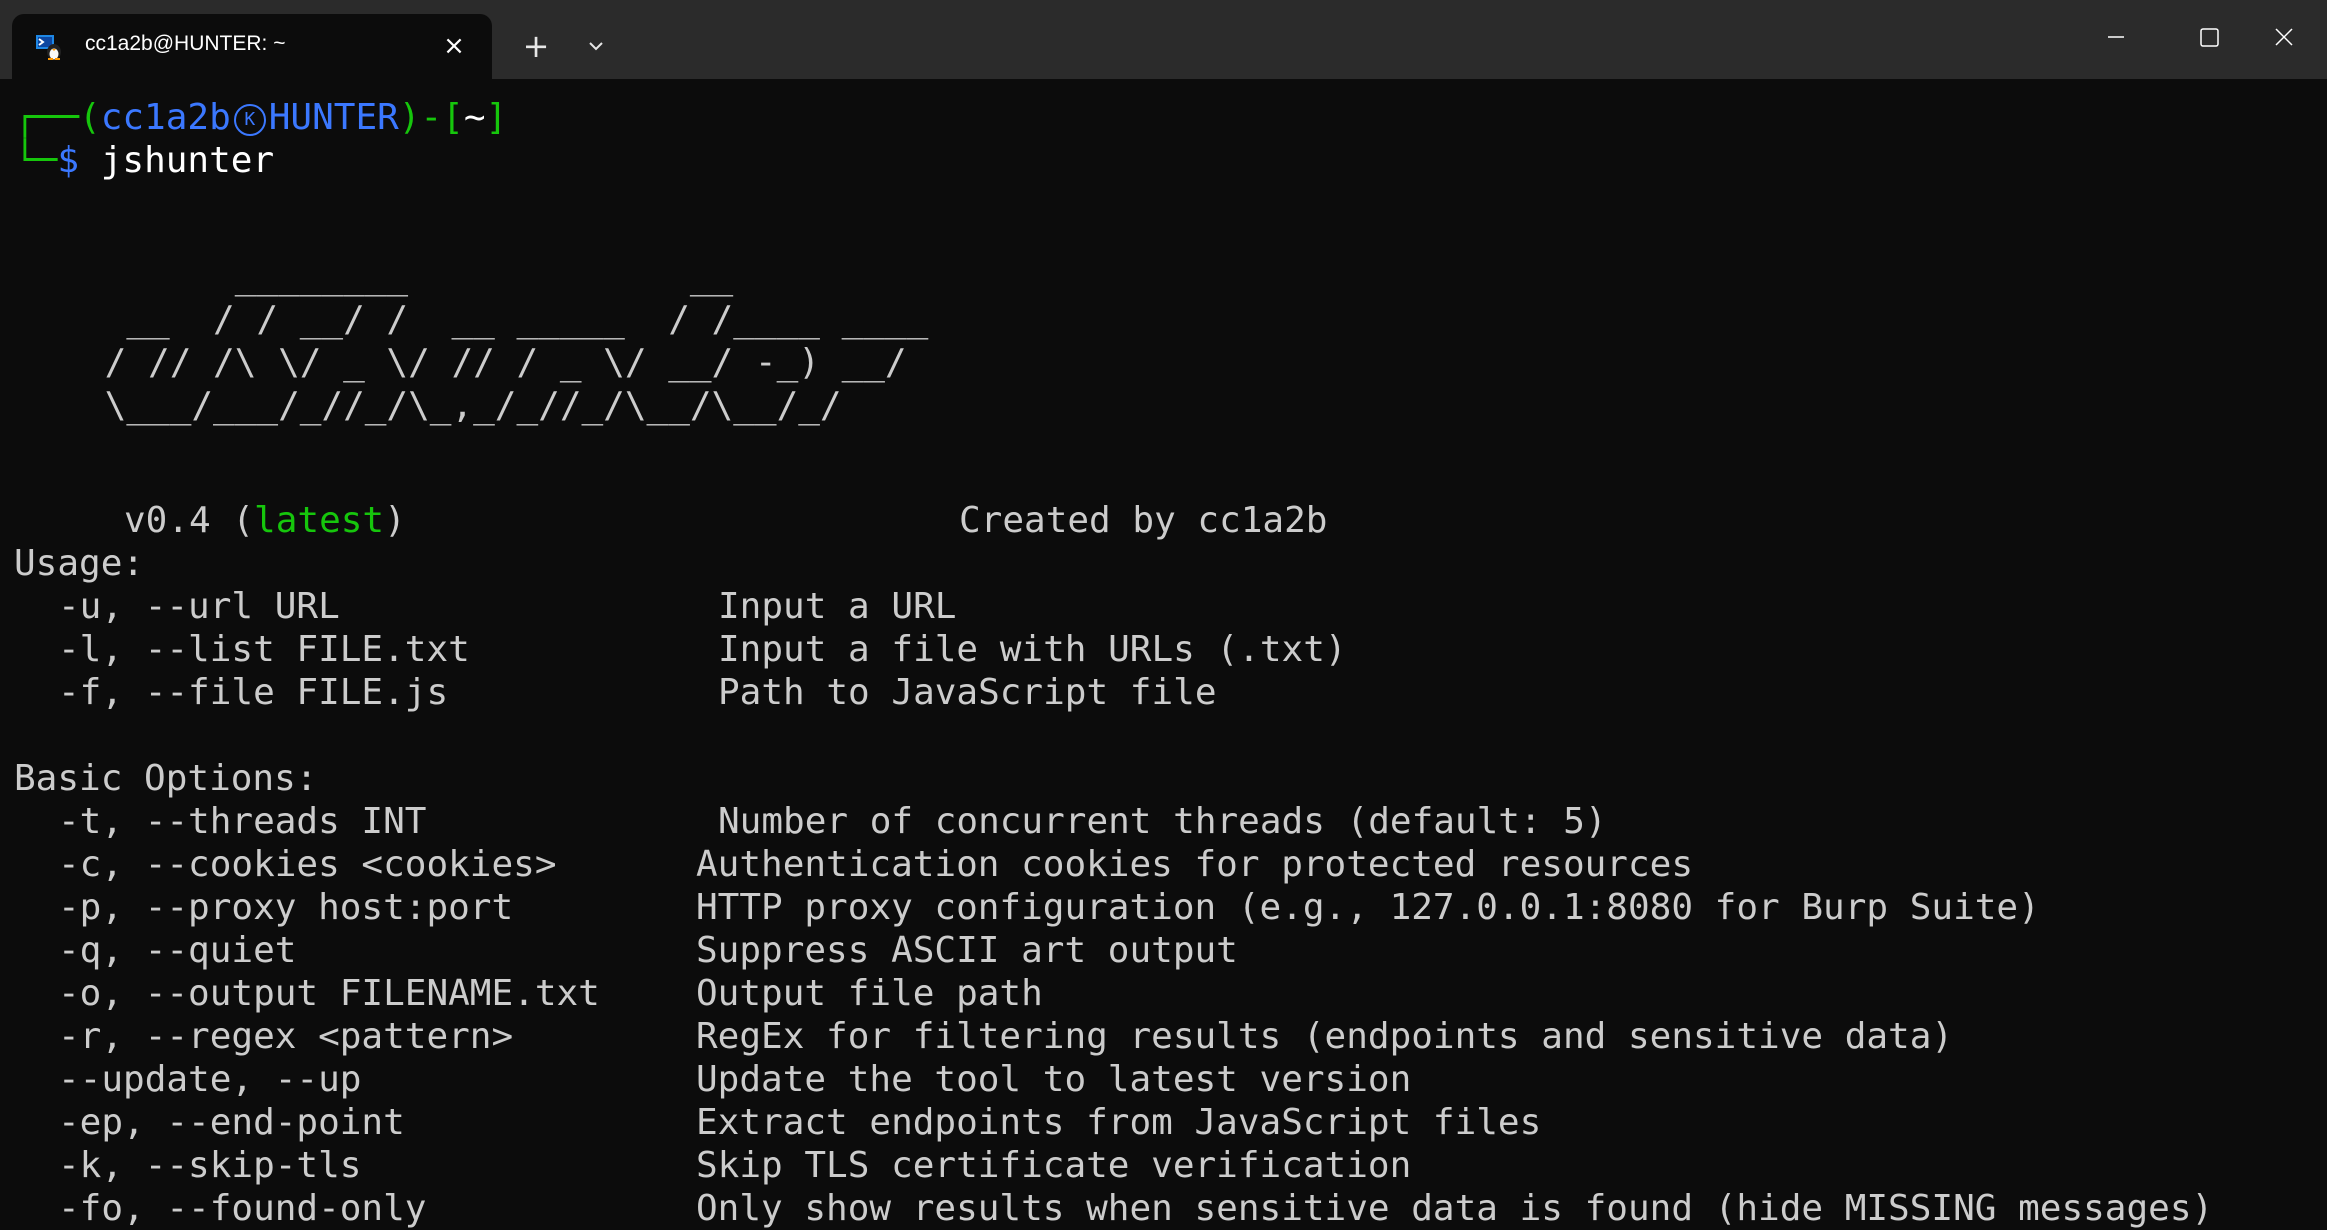  I want to click on option-desc: Output file path, so click(869, 993).